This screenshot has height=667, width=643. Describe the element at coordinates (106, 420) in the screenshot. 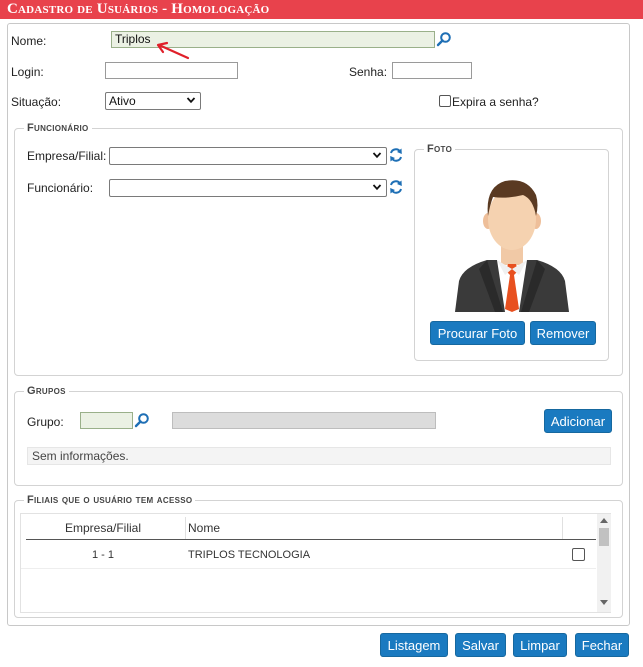

I see `grupo-code-input` at that location.